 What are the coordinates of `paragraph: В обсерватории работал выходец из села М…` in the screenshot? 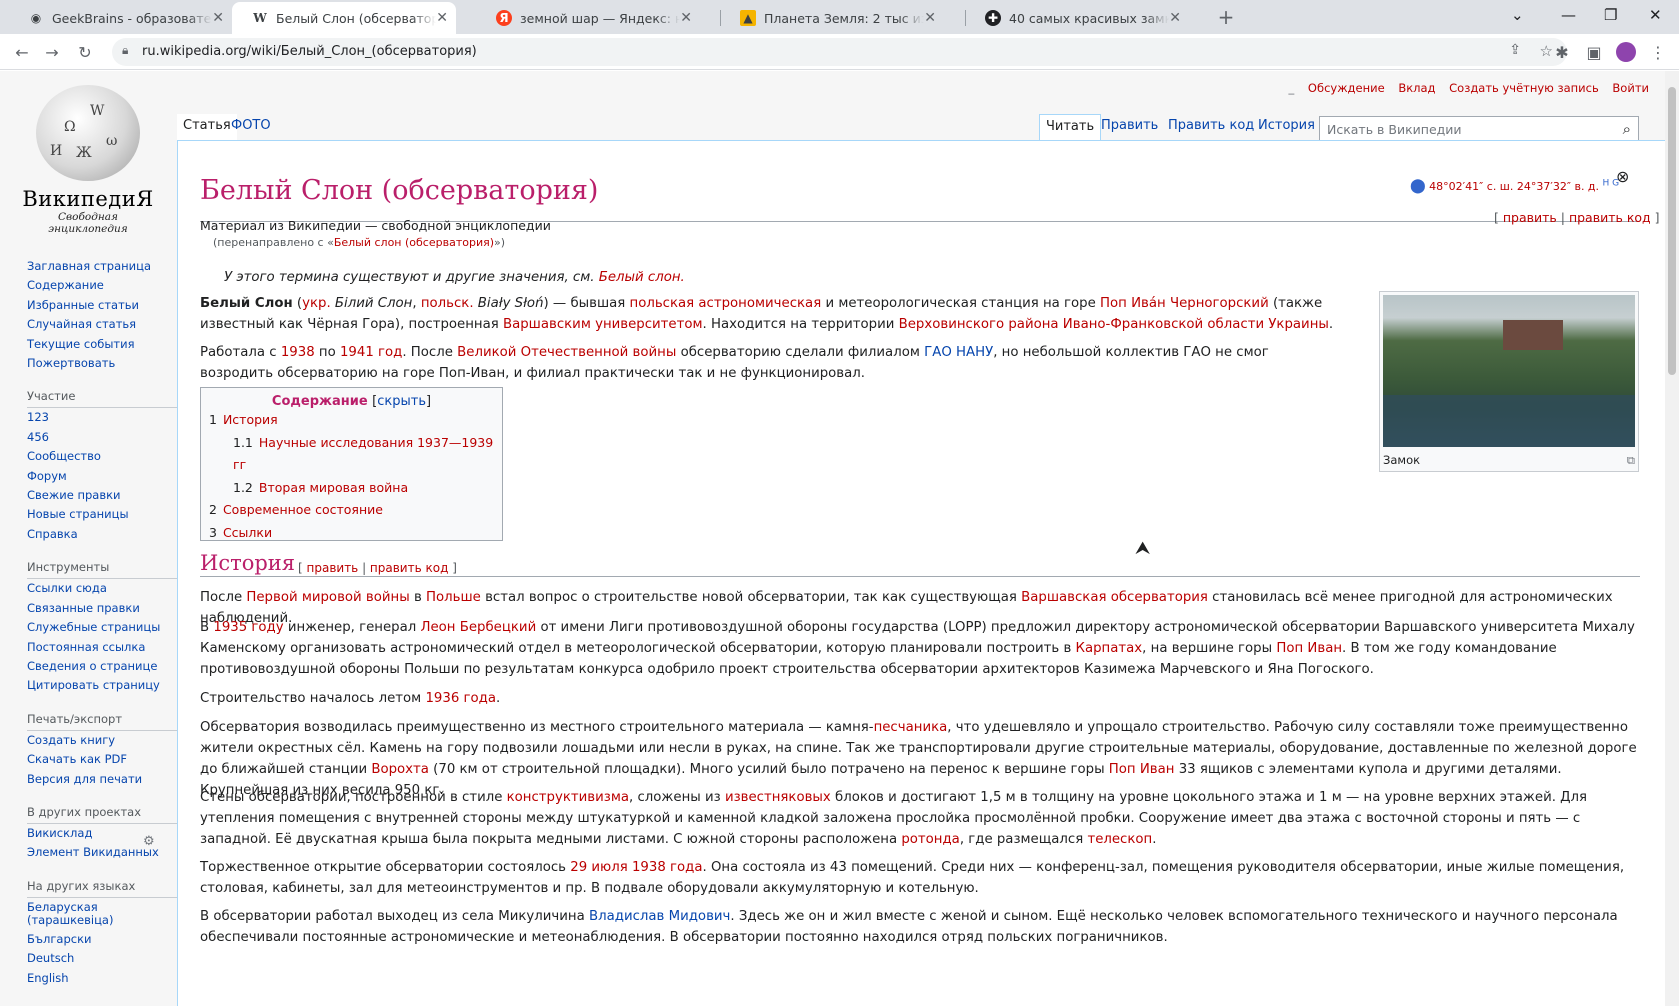 It's located at (909, 927).